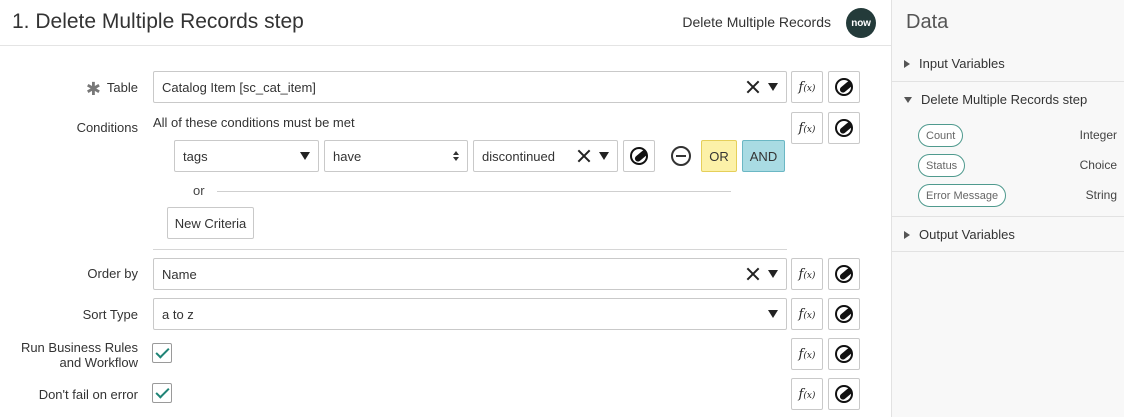 Image resolution: width=1124 pixels, height=417 pixels. I want to click on order-by-data-pill-button, so click(844, 274).